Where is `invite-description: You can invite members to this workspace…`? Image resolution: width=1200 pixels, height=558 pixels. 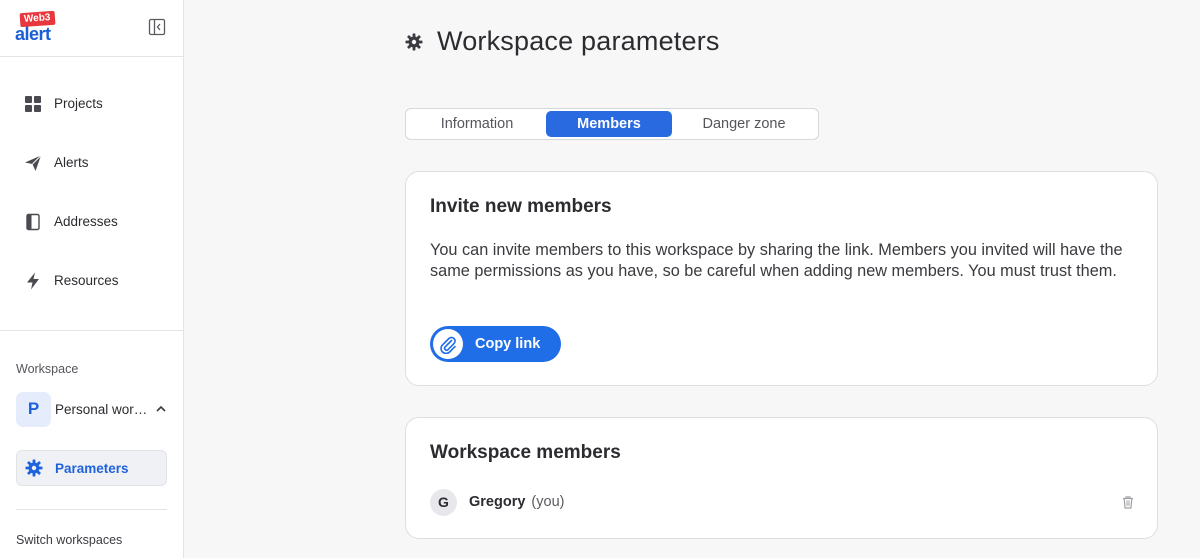
invite-description: You can invite members to this workspace… is located at coordinates (776, 260).